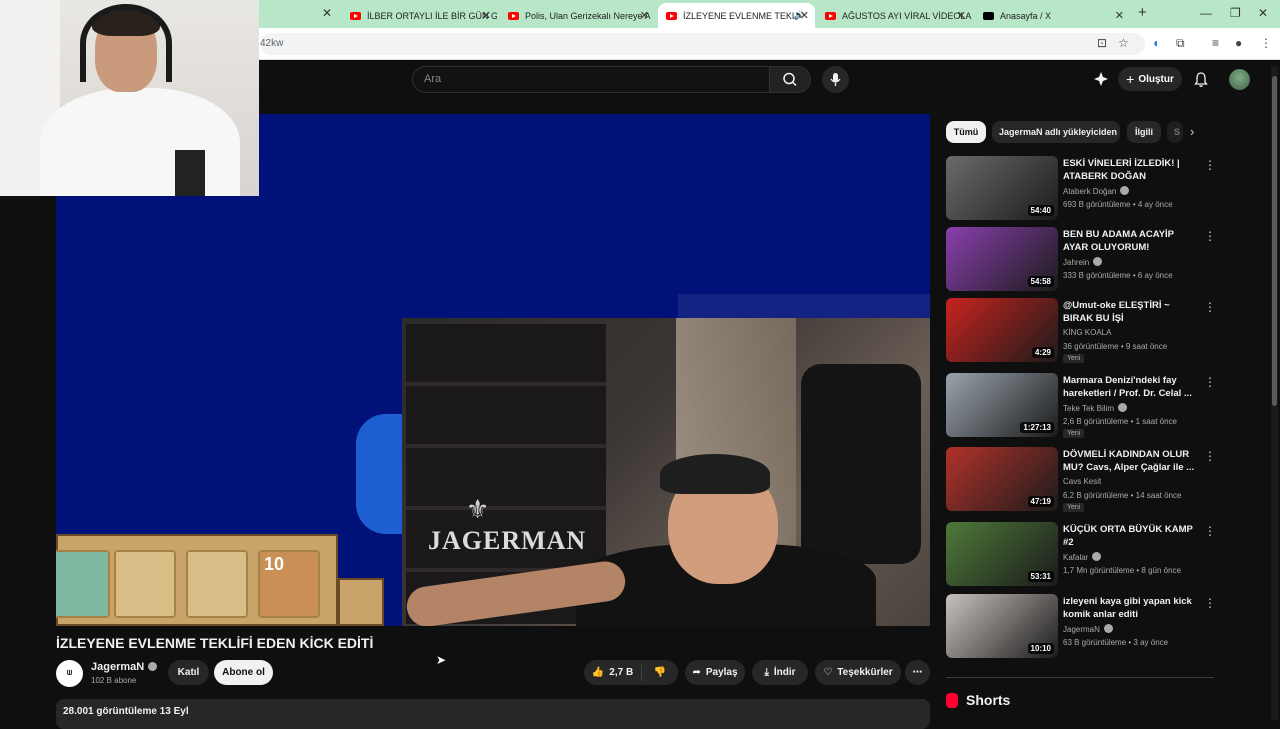  I want to click on recommendation-title: ESKİ VİNELERİ İZLEDİK! | ATABERK DOĞAN, so click(1130, 170).